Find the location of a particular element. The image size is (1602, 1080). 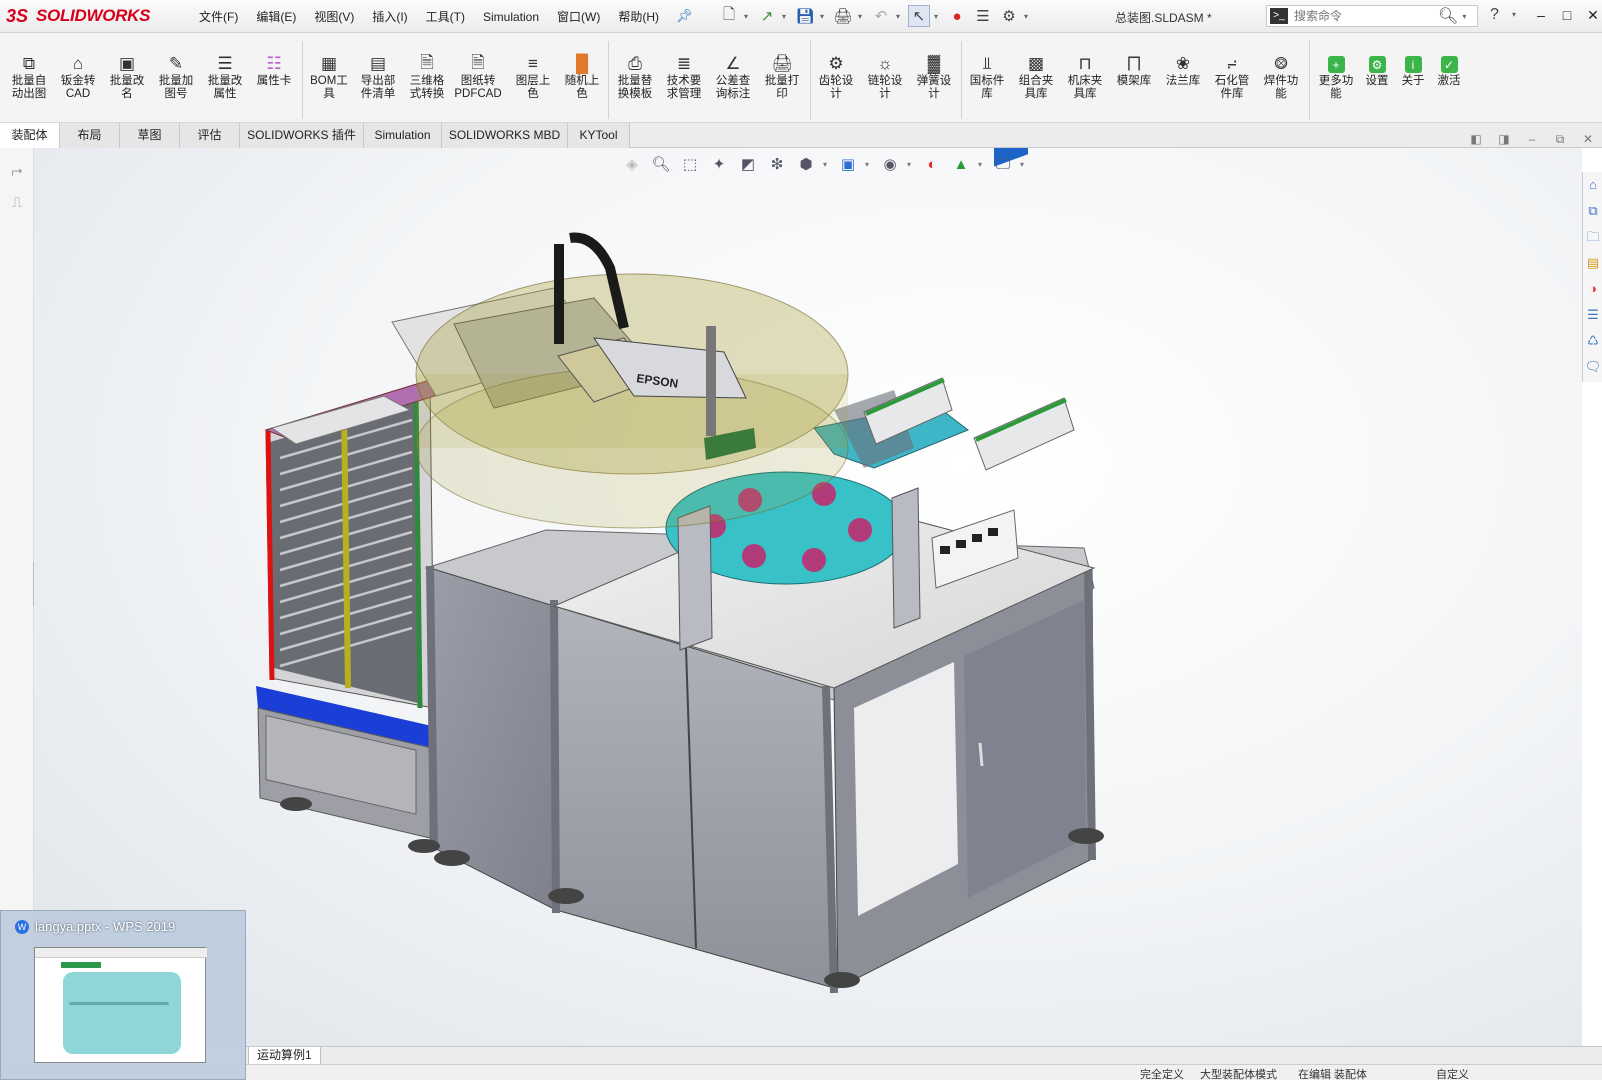

pin-menu-icon: 📌︎ is located at coordinates (684, 16).